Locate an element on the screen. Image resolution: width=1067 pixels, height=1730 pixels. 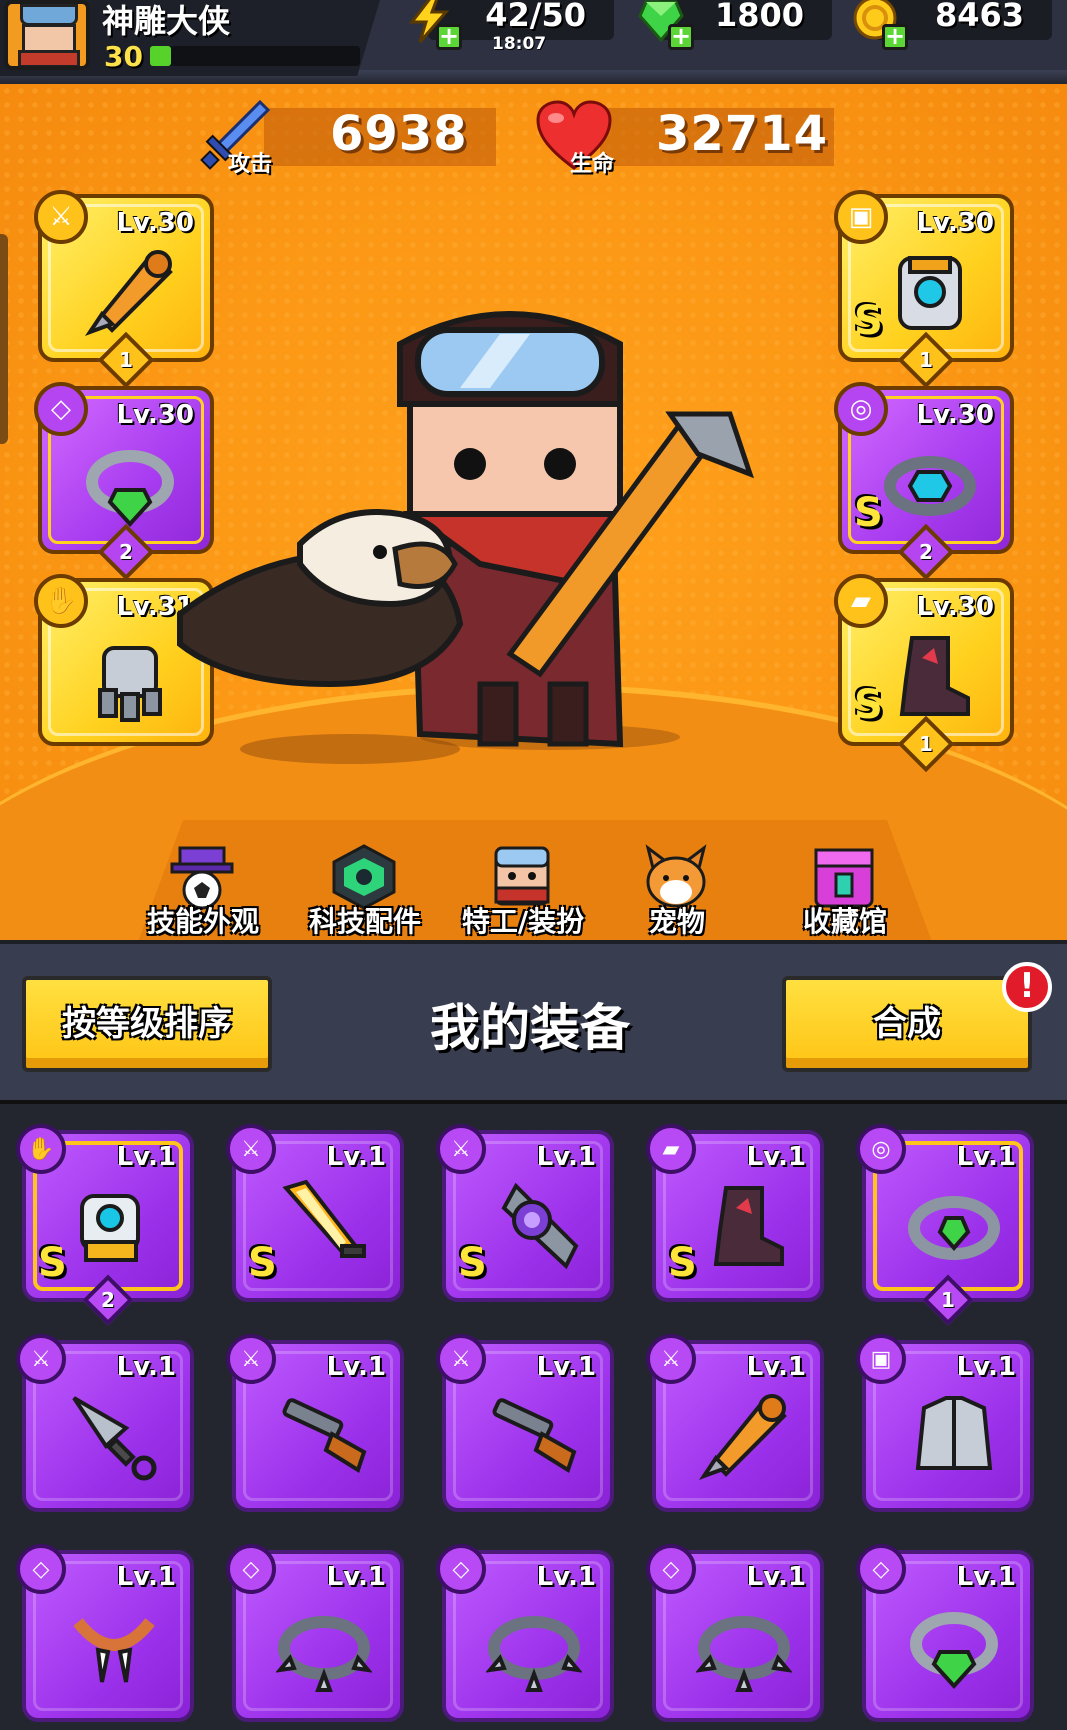
gems-counter: + 1800 is located at coordinates (735, 25).